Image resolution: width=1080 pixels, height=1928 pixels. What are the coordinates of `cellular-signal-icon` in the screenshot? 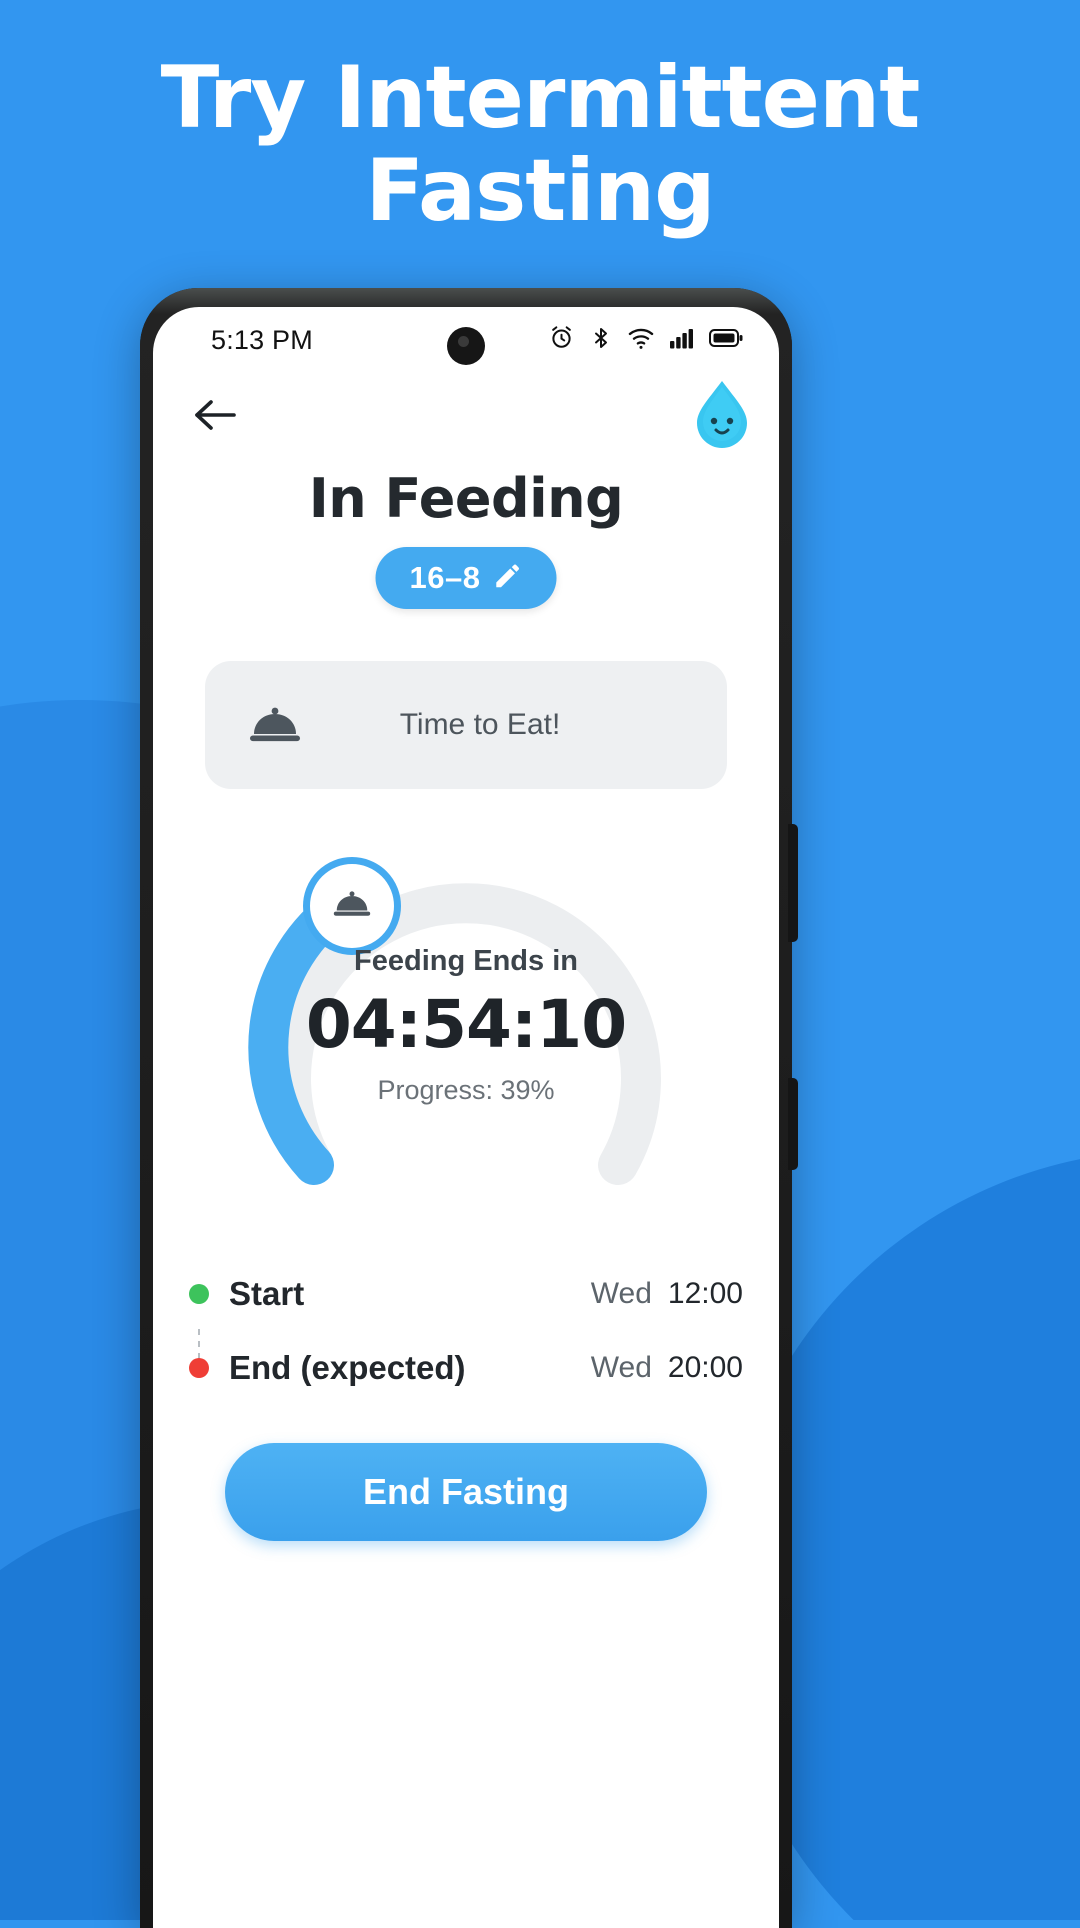 It's located at (682, 338).